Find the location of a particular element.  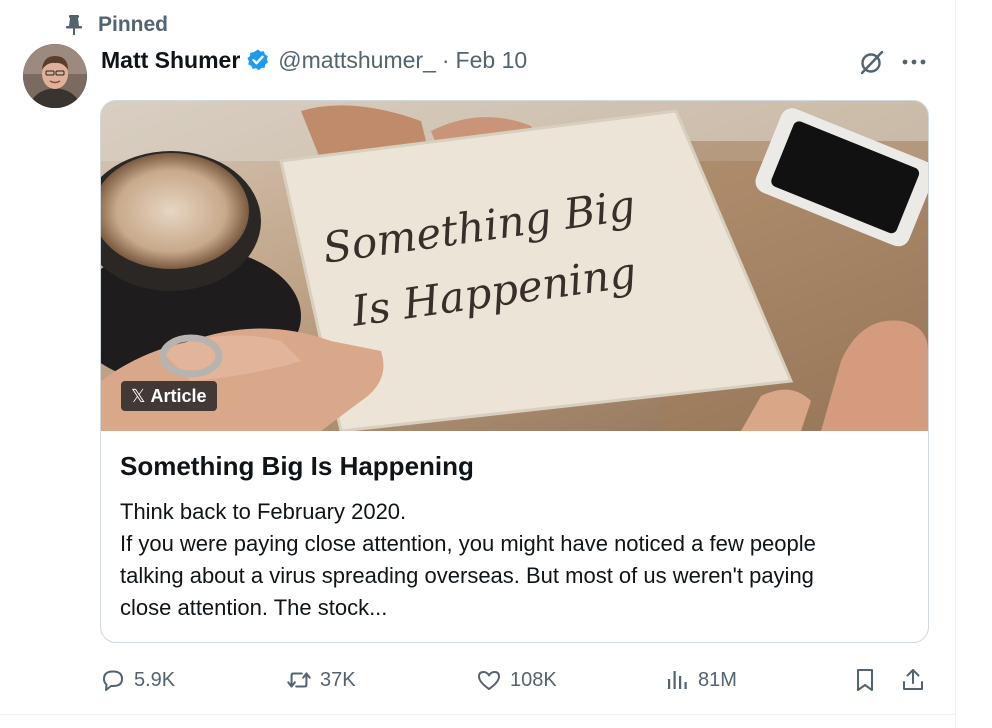

bookmark-icon is located at coordinates (865, 680).